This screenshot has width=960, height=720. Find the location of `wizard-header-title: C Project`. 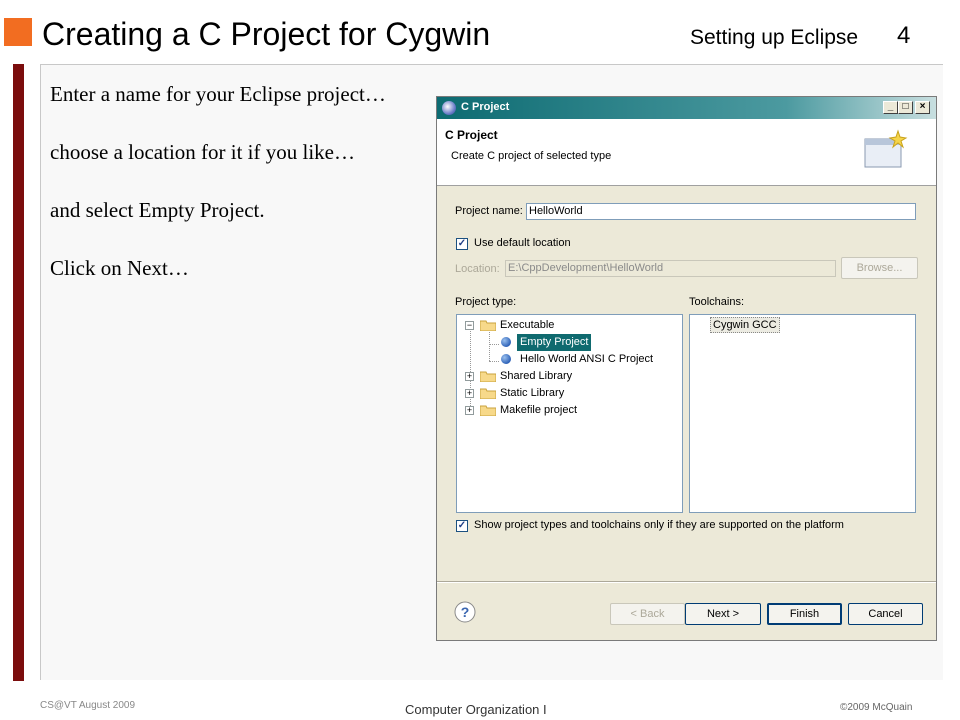

wizard-header-title: C Project is located at coordinates (471, 135).